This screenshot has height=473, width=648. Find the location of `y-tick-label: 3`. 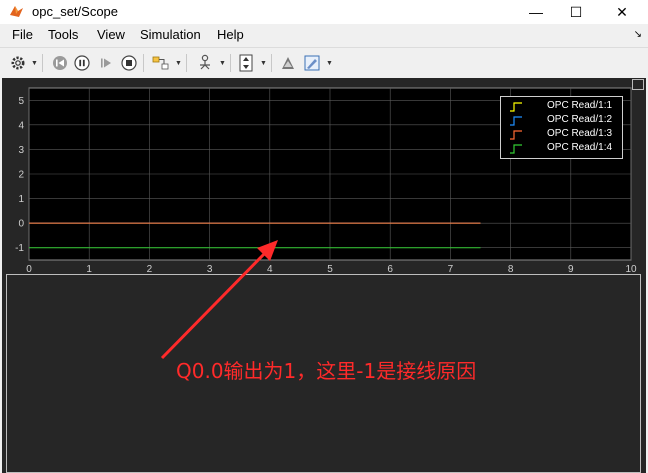

y-tick-label: 3 is located at coordinates (21, 150).